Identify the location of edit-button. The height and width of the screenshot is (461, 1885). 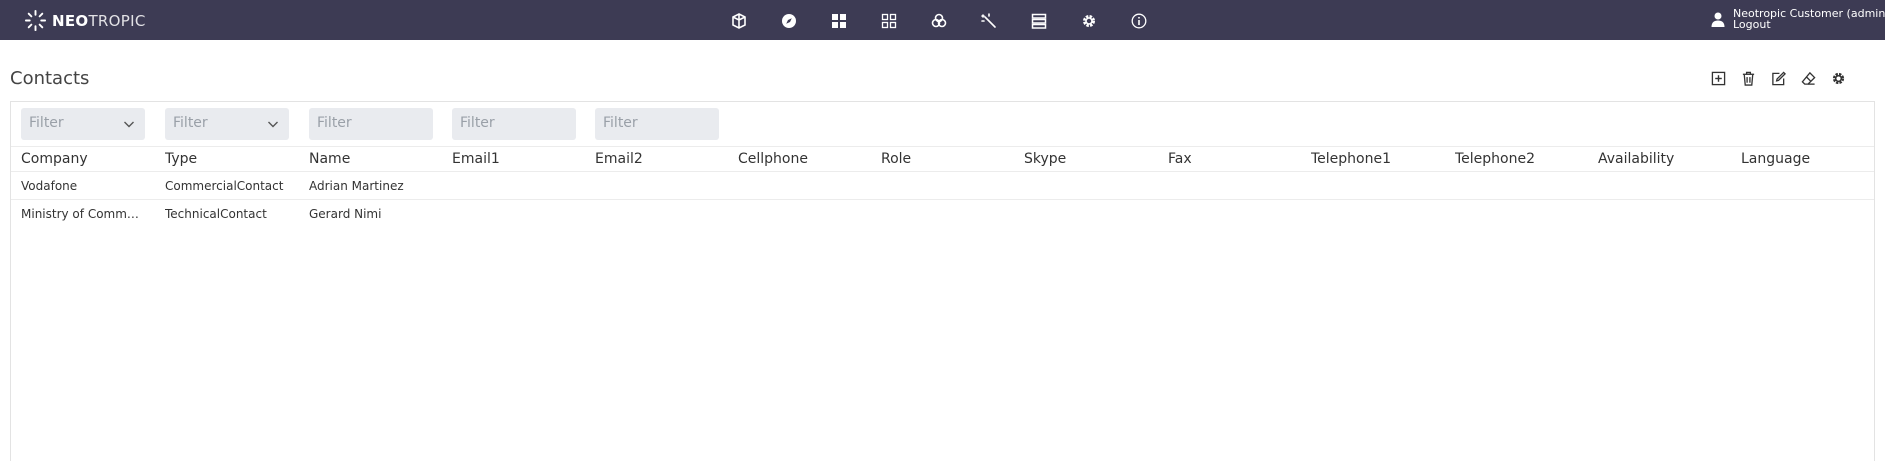
(1778, 78).